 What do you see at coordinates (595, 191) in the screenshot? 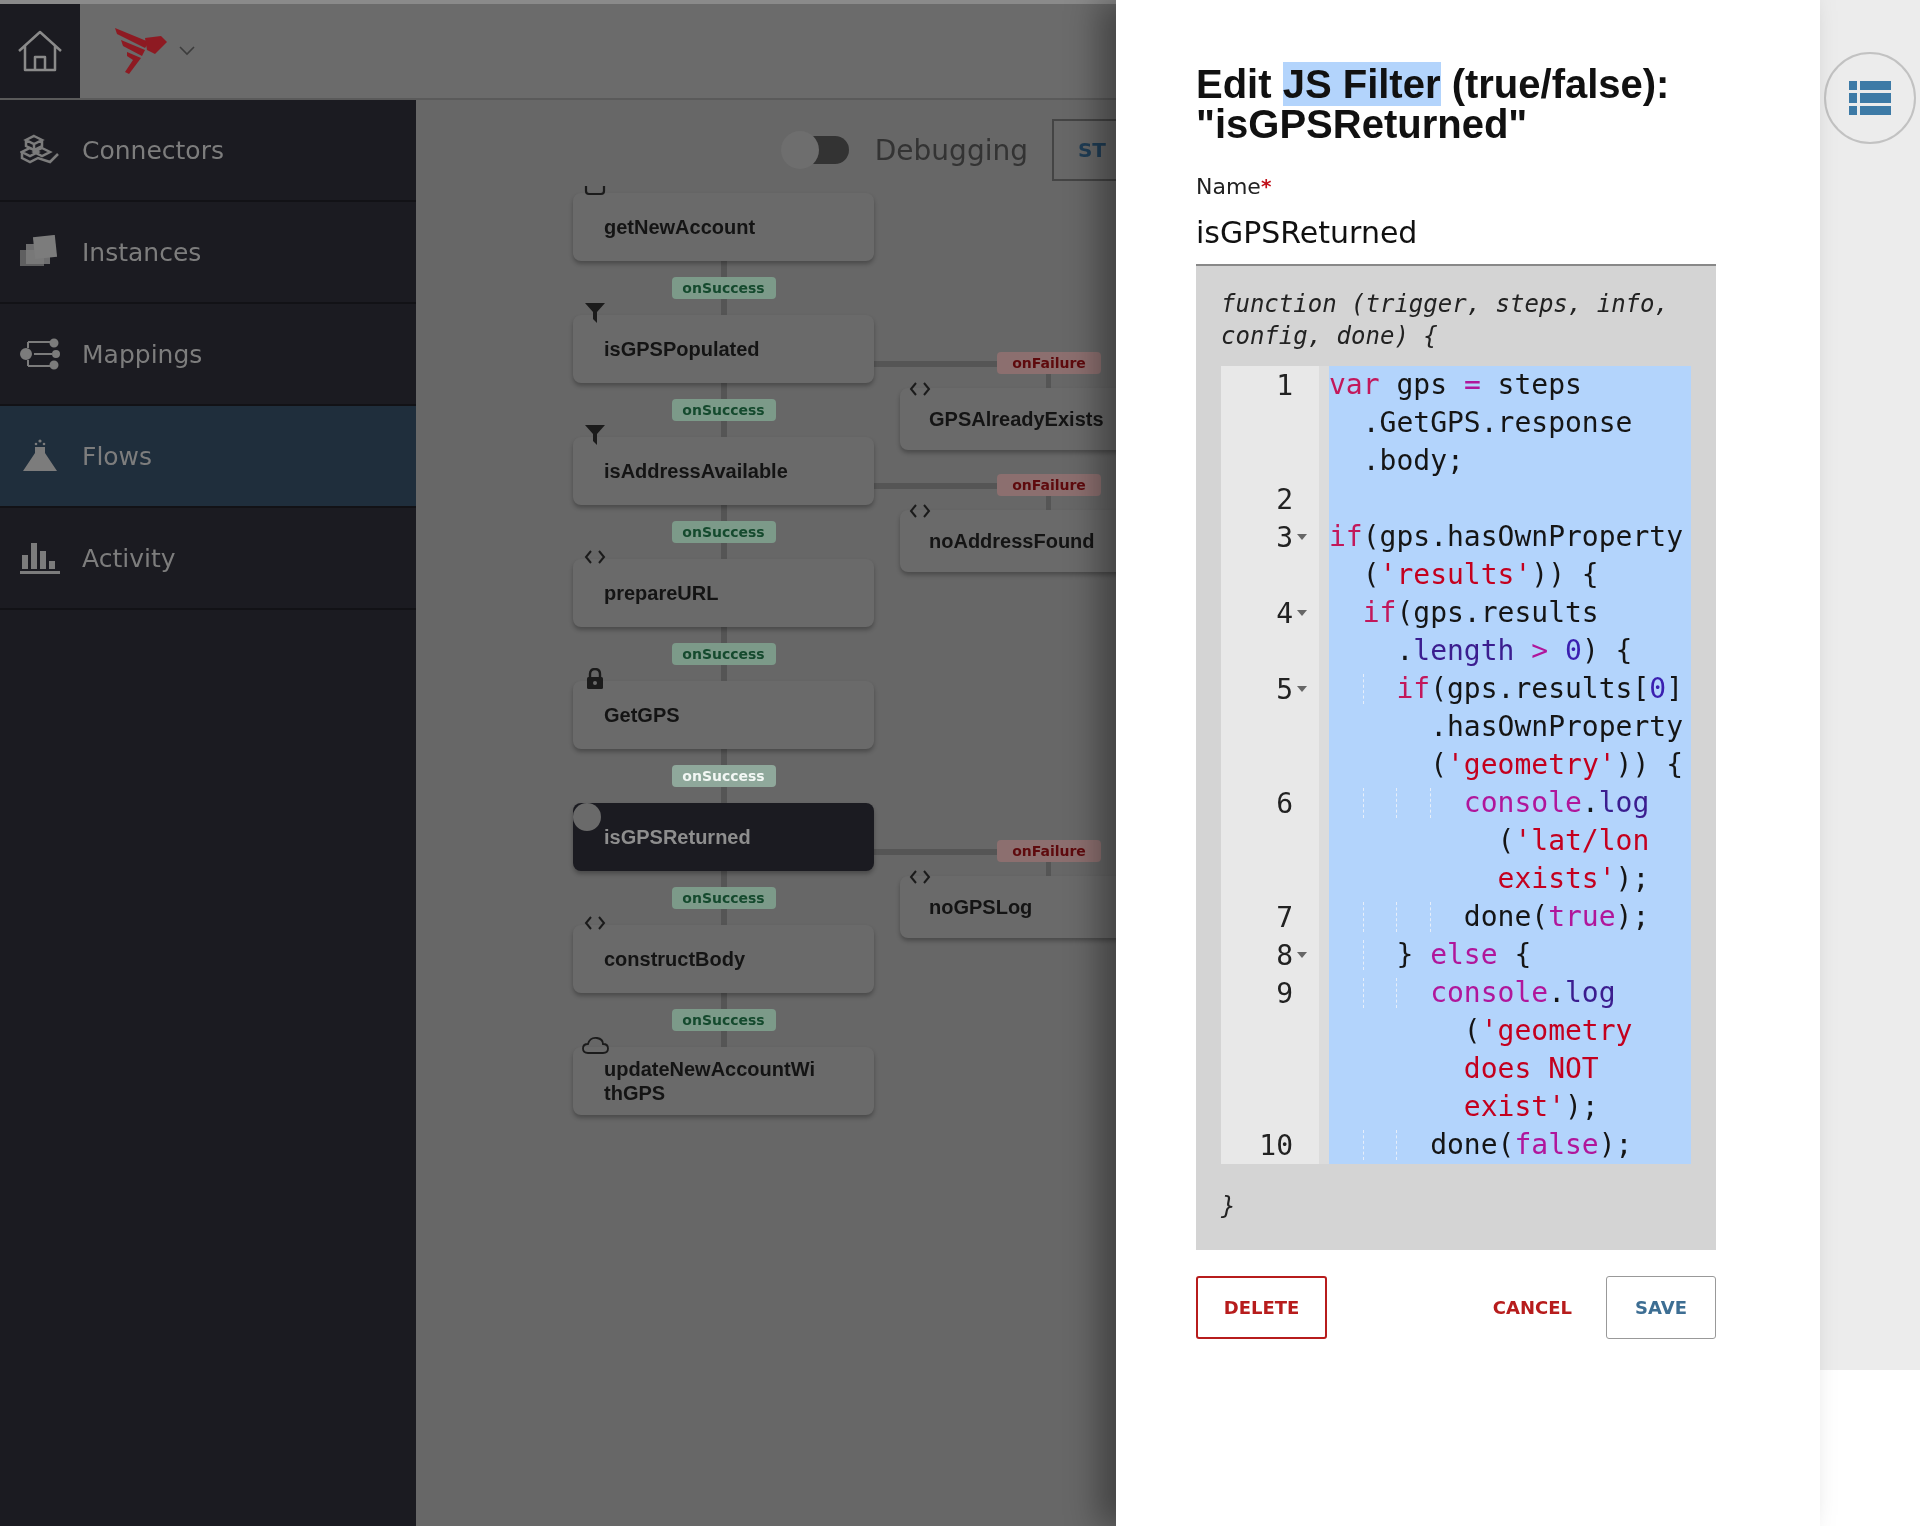
I see `tray-icon` at bounding box center [595, 191].